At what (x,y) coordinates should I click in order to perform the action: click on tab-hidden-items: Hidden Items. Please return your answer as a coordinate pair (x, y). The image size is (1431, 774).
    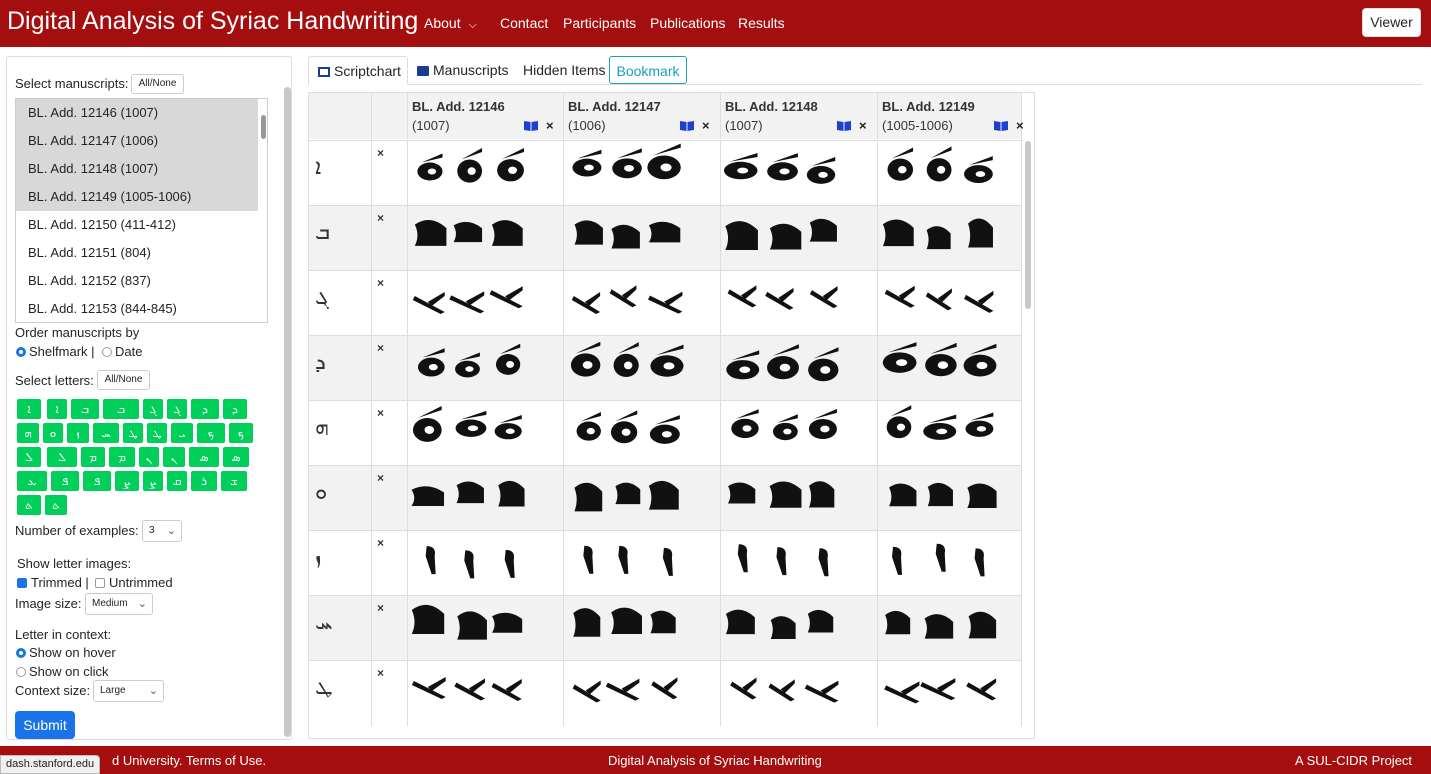
    Looking at the image, I should click on (564, 70).